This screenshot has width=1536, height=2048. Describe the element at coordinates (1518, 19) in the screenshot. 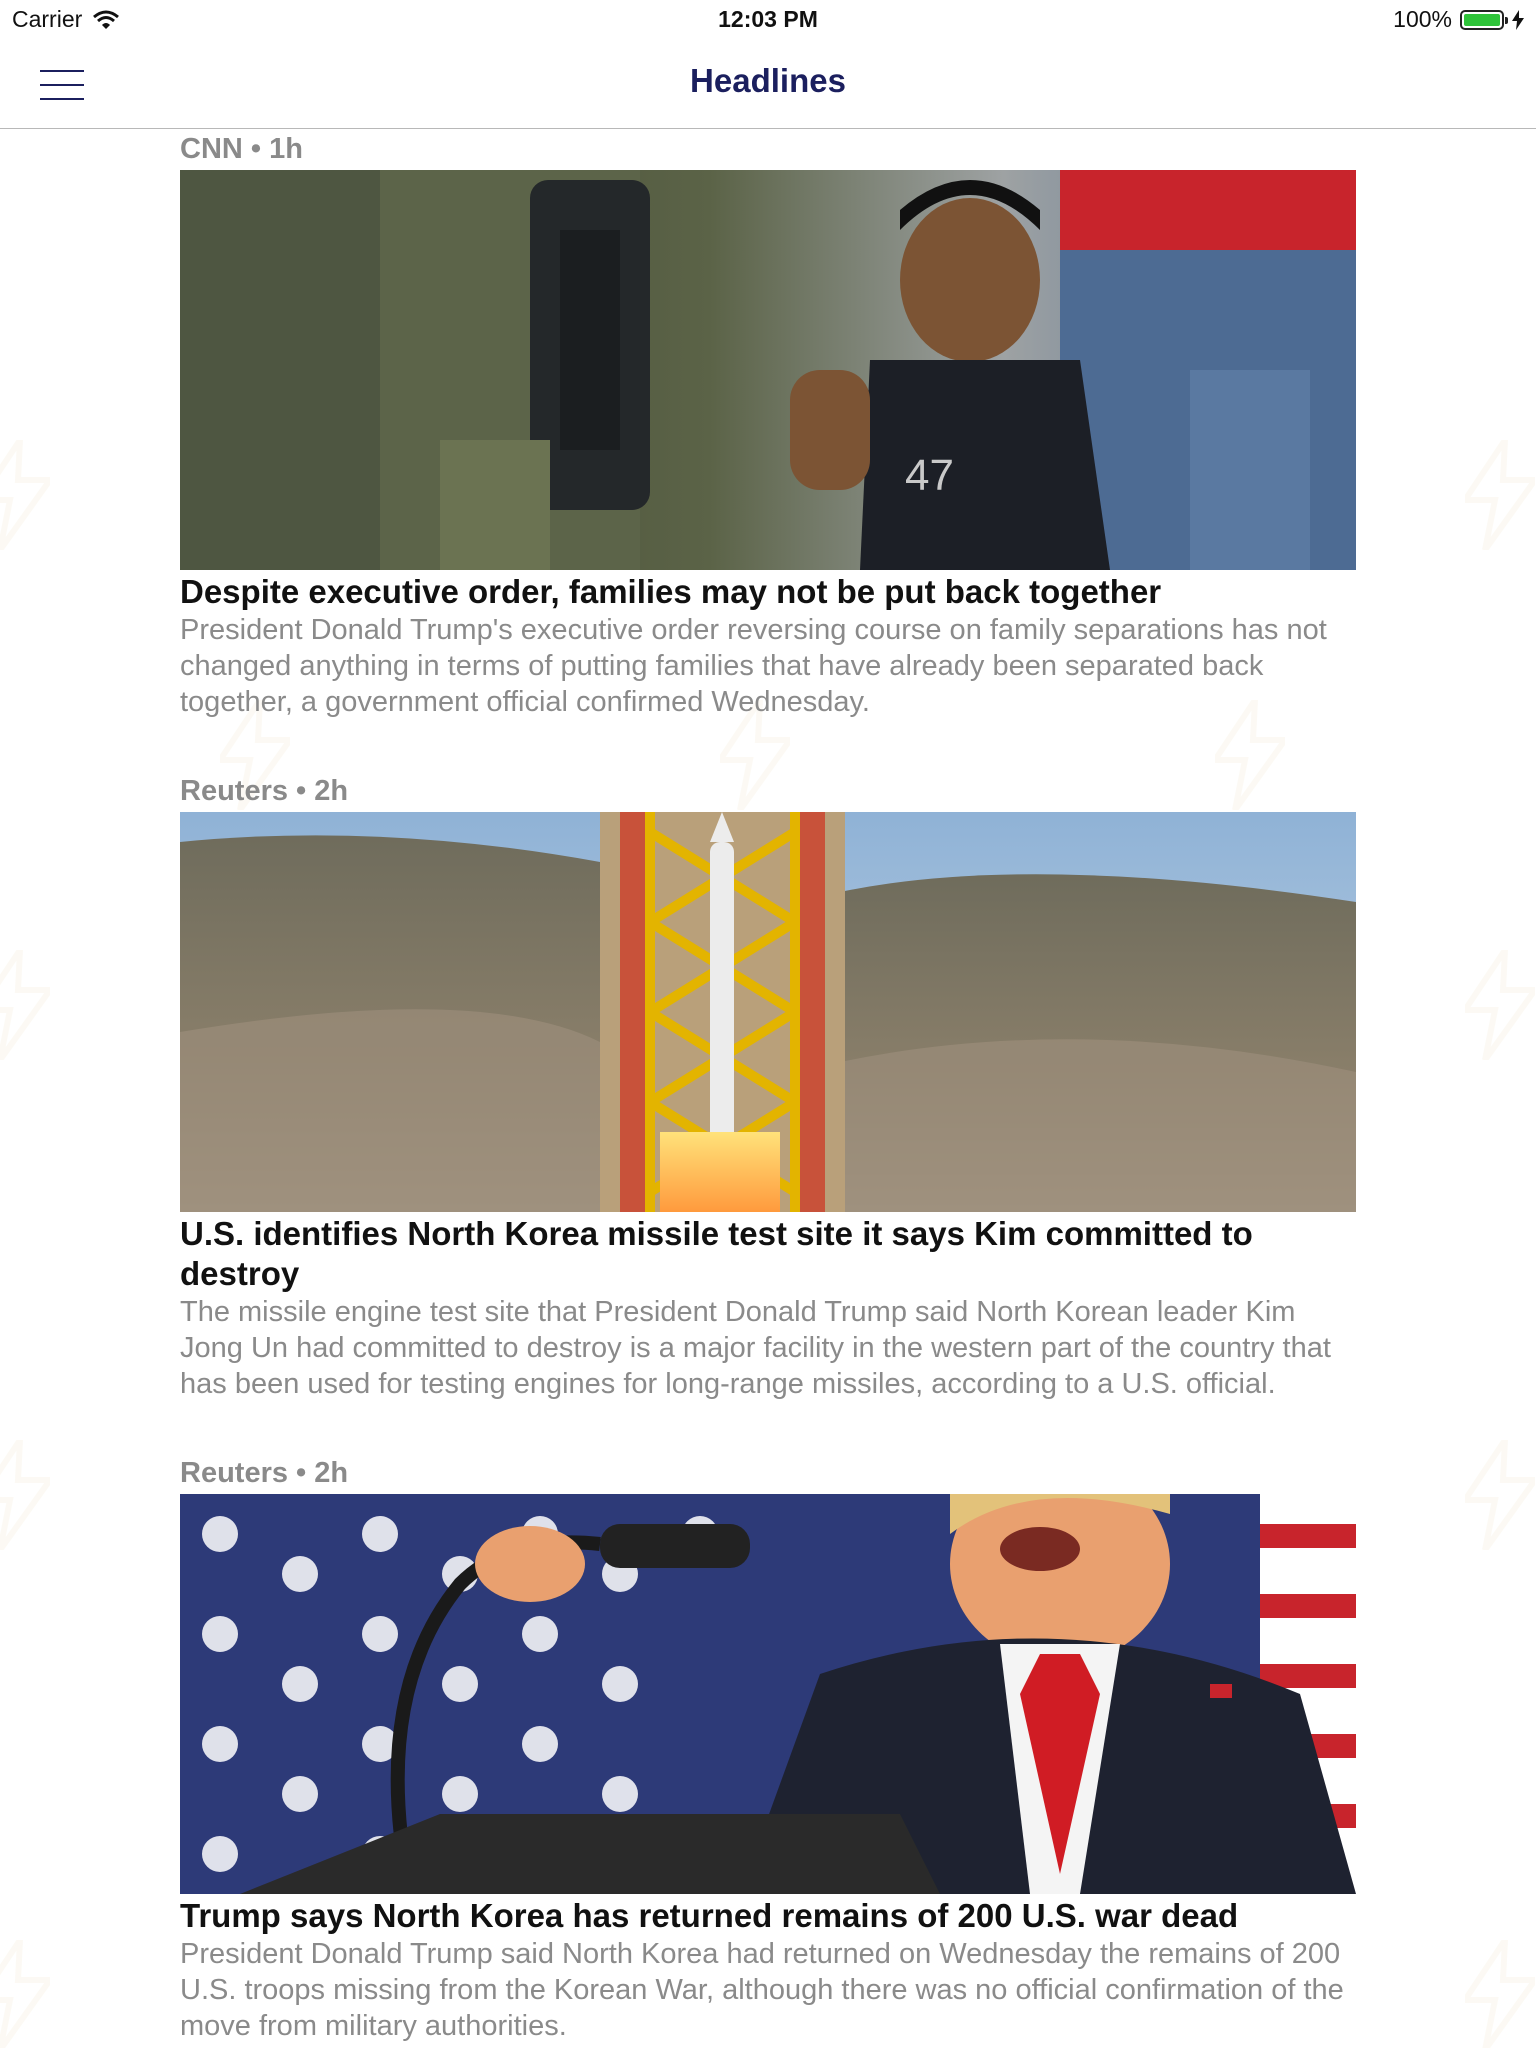

I see `charging-bolt-icon` at that location.